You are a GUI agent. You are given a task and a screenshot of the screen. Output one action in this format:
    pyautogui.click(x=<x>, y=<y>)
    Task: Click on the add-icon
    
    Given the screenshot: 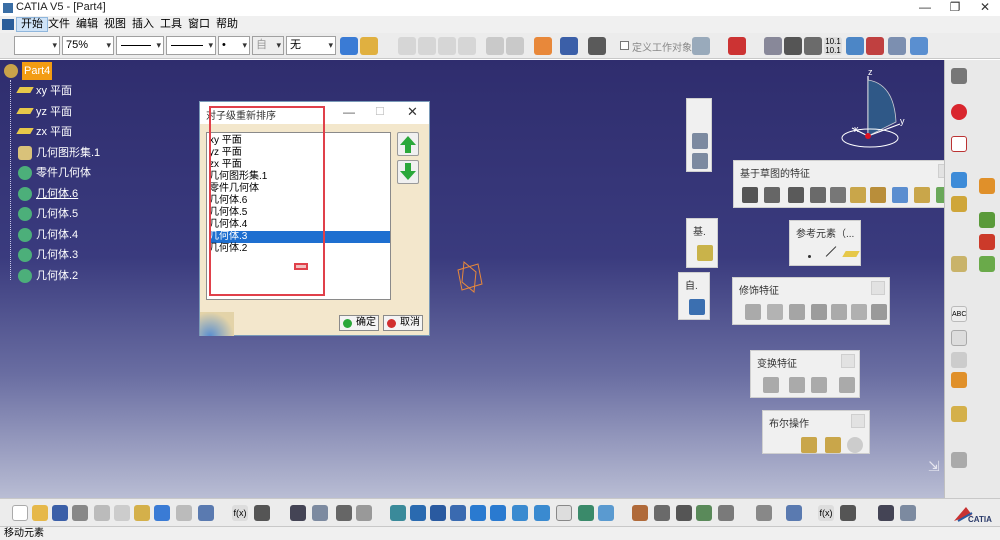 What is the action you would take?
    pyautogui.click(x=833, y=445)
    